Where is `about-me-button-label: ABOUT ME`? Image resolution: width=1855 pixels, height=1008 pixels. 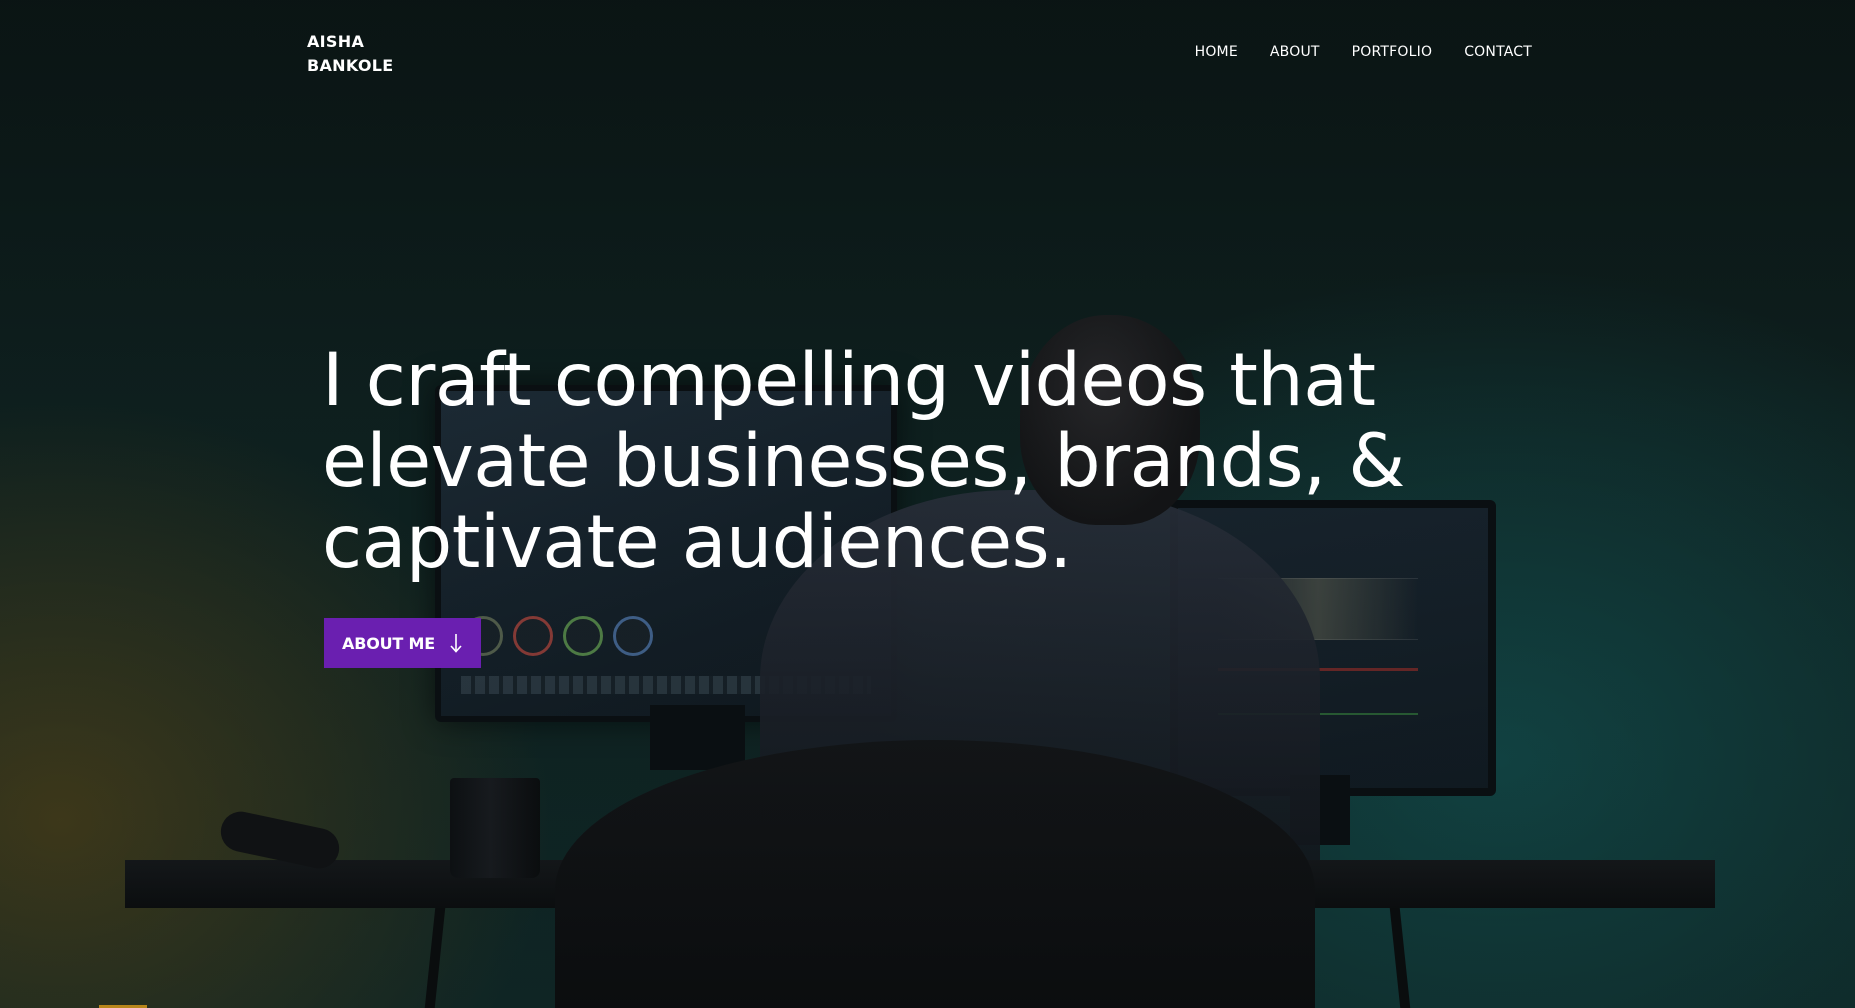 about-me-button-label: ABOUT ME is located at coordinates (388, 643).